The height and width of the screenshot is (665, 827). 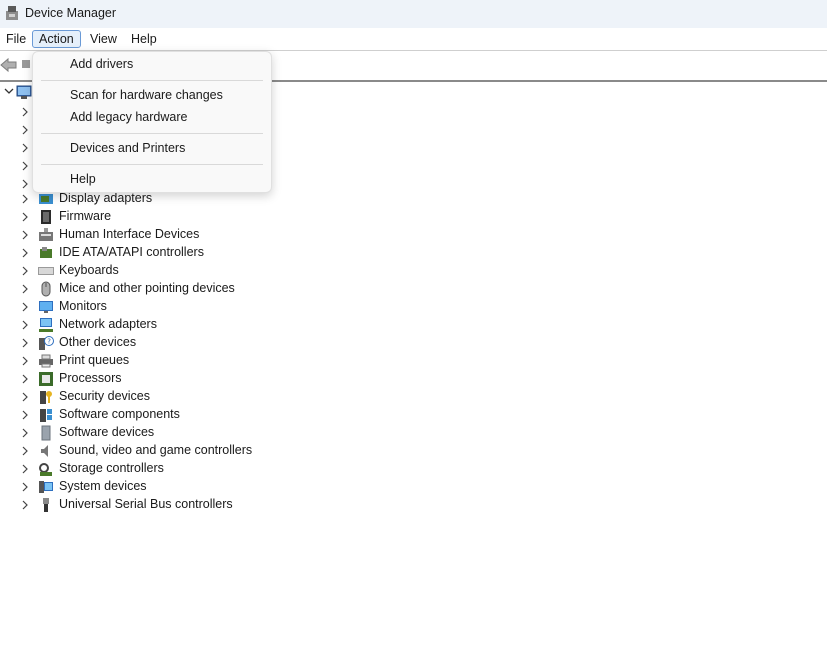 I want to click on device-manager-icon, so click(x=12, y=13).